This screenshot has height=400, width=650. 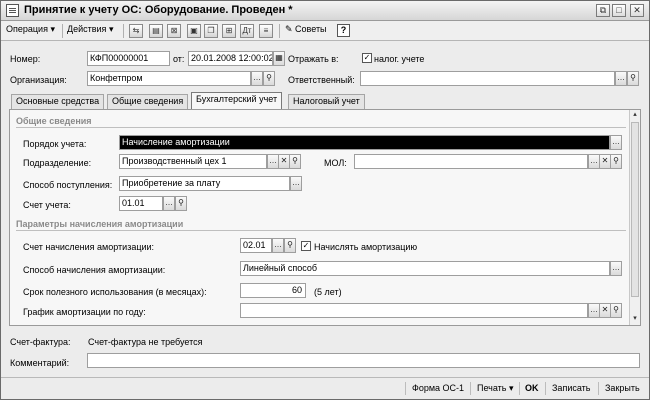 What do you see at coordinates (156, 31) in the screenshot?
I see `post-document-icon: ▤` at bounding box center [156, 31].